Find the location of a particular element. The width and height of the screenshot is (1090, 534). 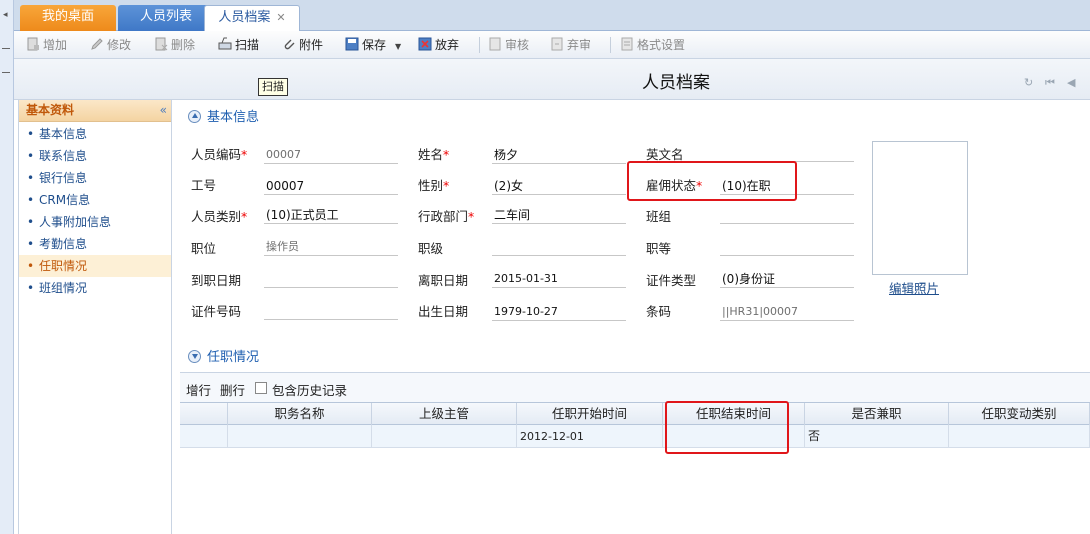

delete-button: 删除 is located at coordinates (174, 45).